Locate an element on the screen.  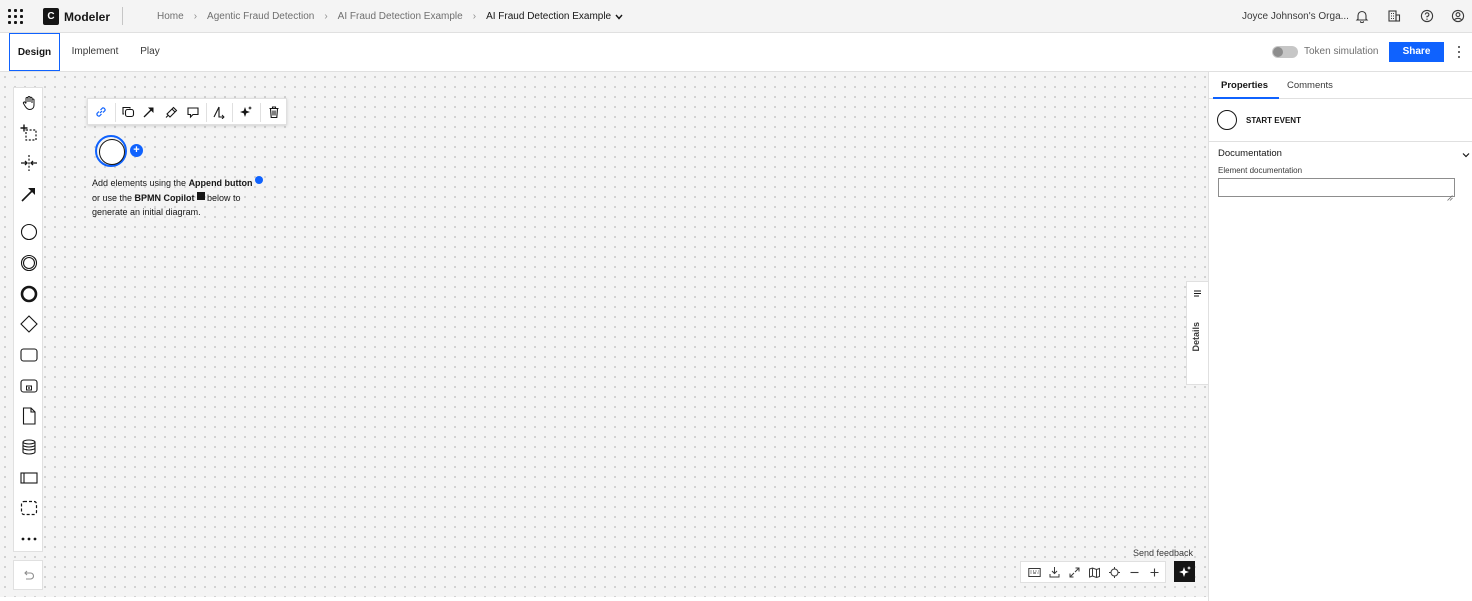
active-tab-indicator is located at coordinates (1246, 98).